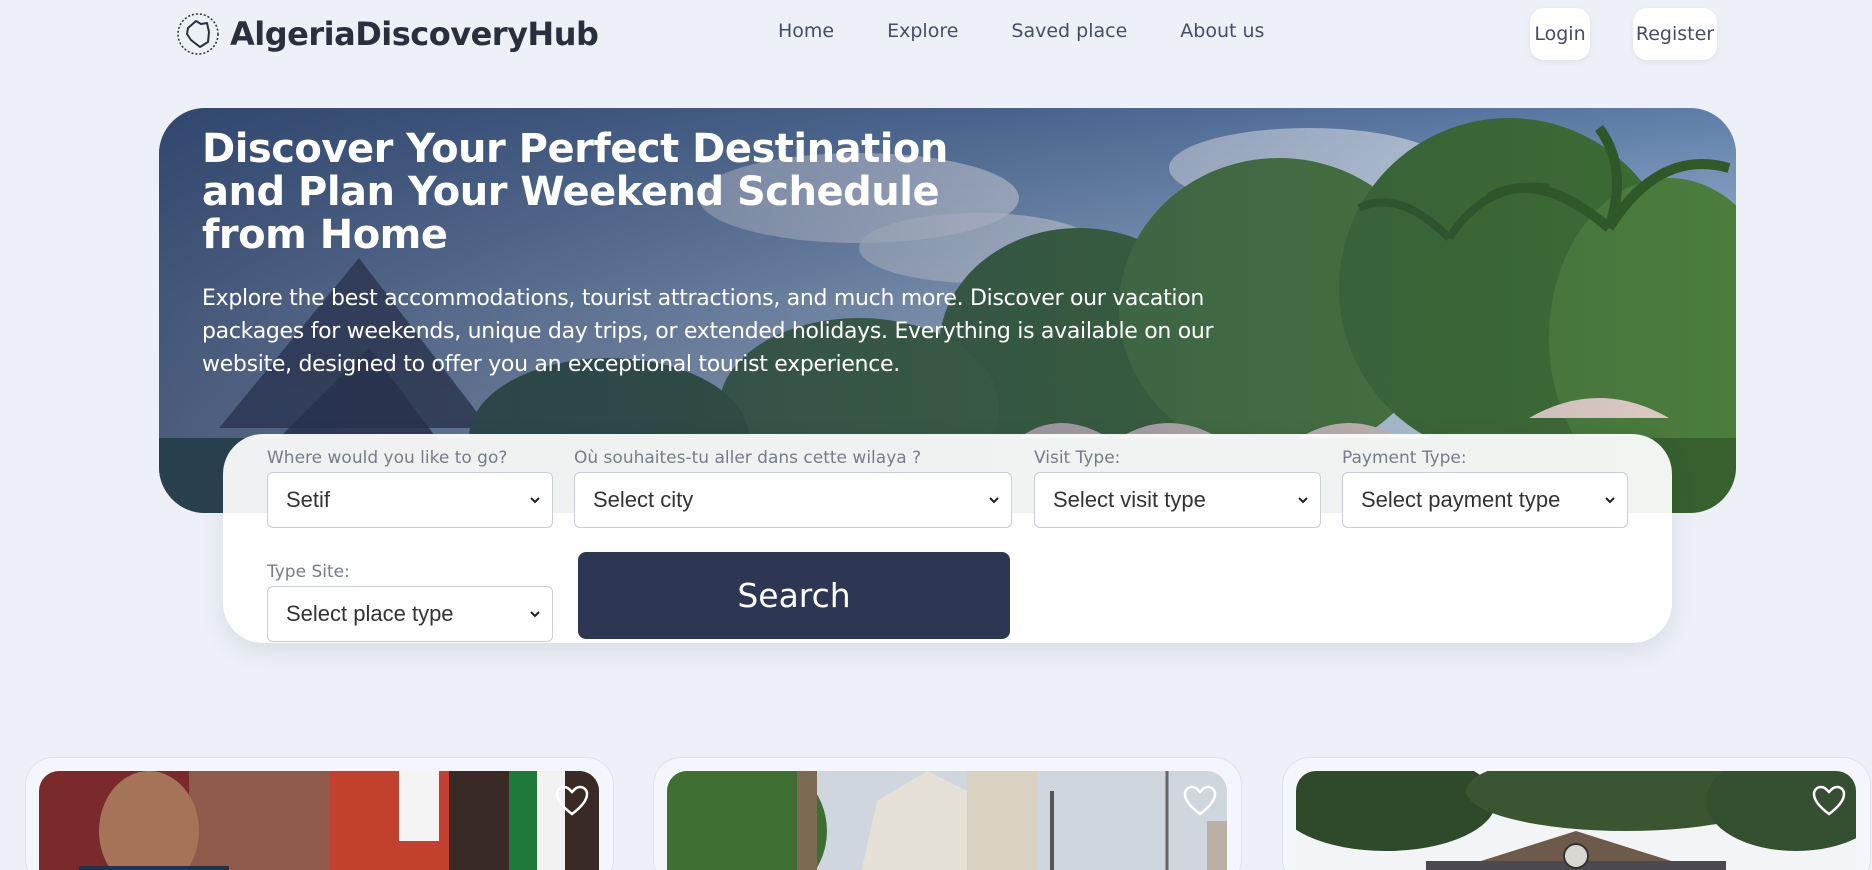 This screenshot has width=1872, height=870. What do you see at coordinates (806, 31) in the screenshot?
I see `nav-home: Home` at bounding box center [806, 31].